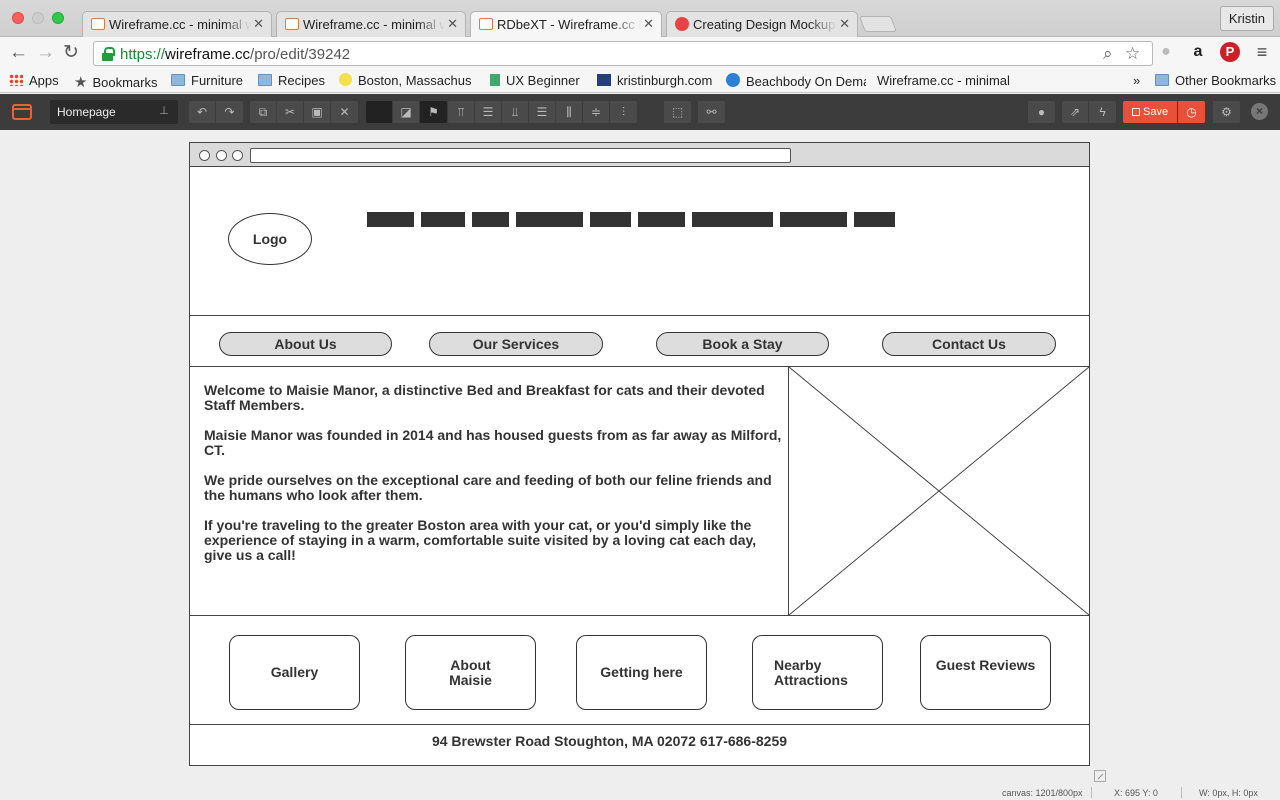  What do you see at coordinates (1108, 54) in the screenshot?
I see `search-icon: ⌕` at bounding box center [1108, 54].